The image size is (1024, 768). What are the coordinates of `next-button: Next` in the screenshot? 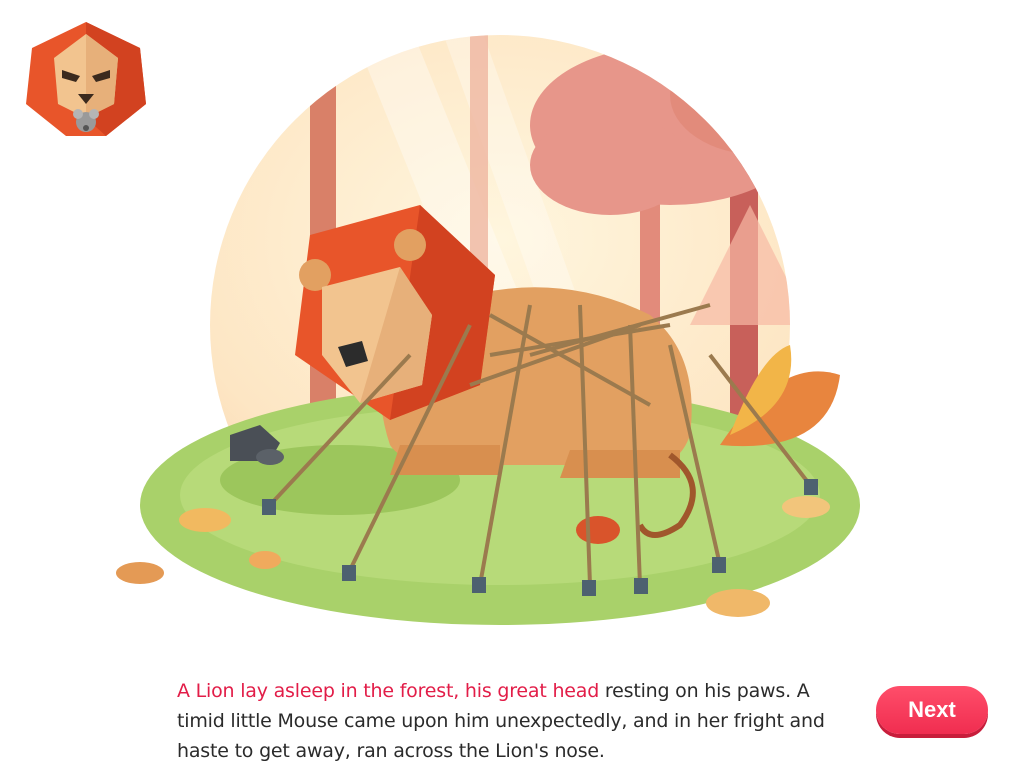 It's located at (932, 710).